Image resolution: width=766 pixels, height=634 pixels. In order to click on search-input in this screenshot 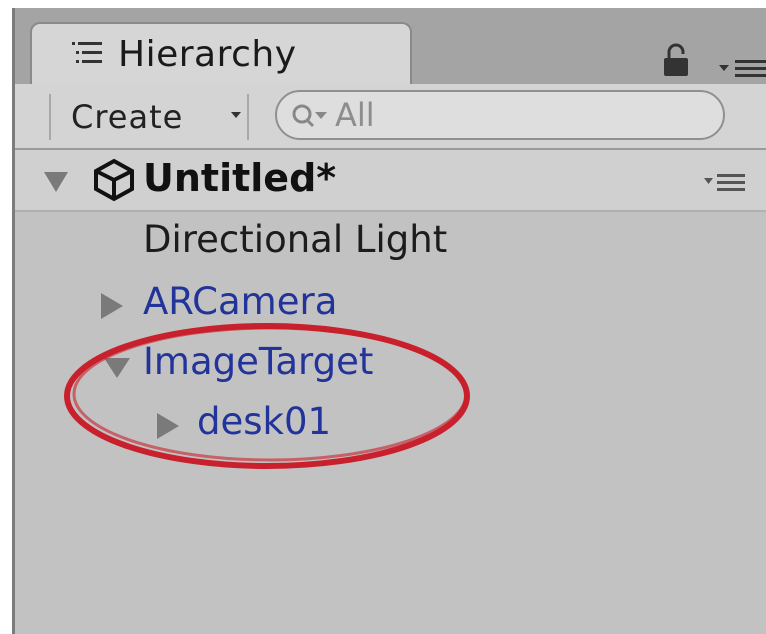, I will do `click(485, 115)`.